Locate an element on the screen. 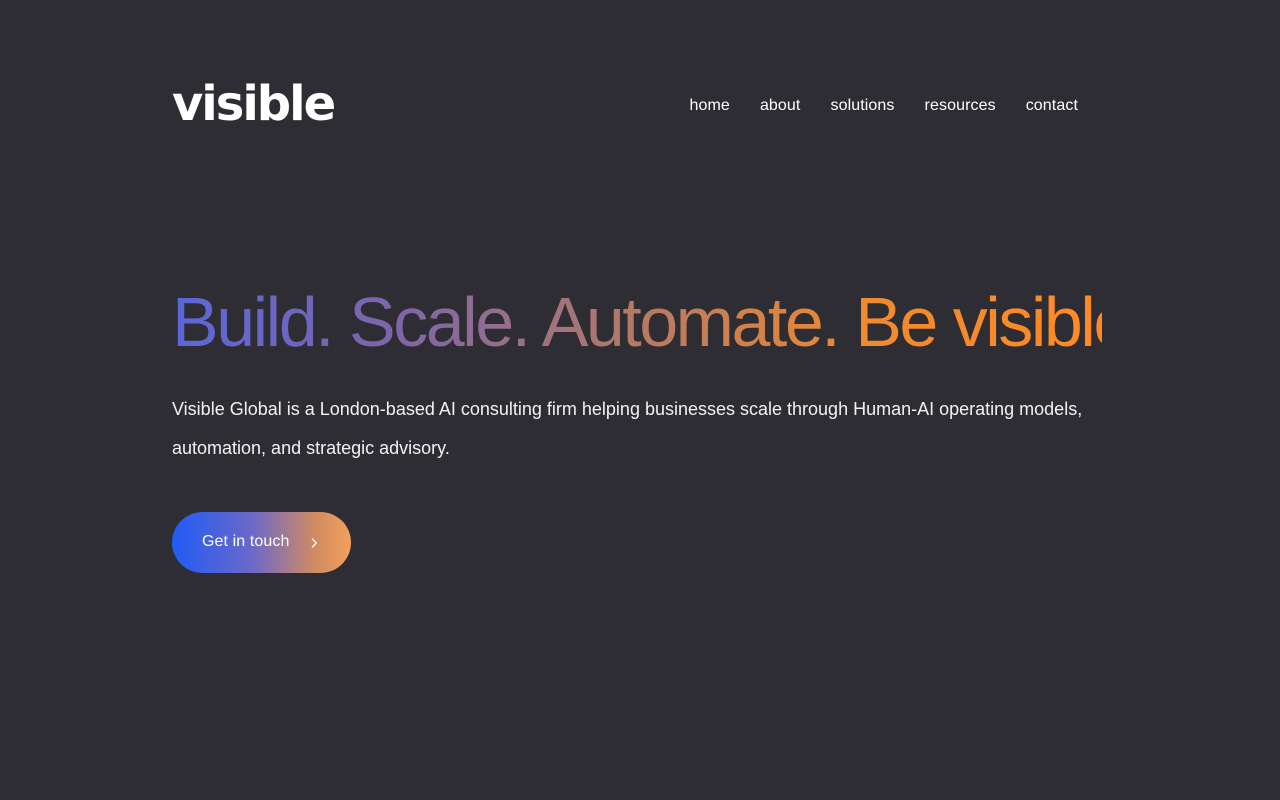  brand-logo: visible is located at coordinates (254, 104).